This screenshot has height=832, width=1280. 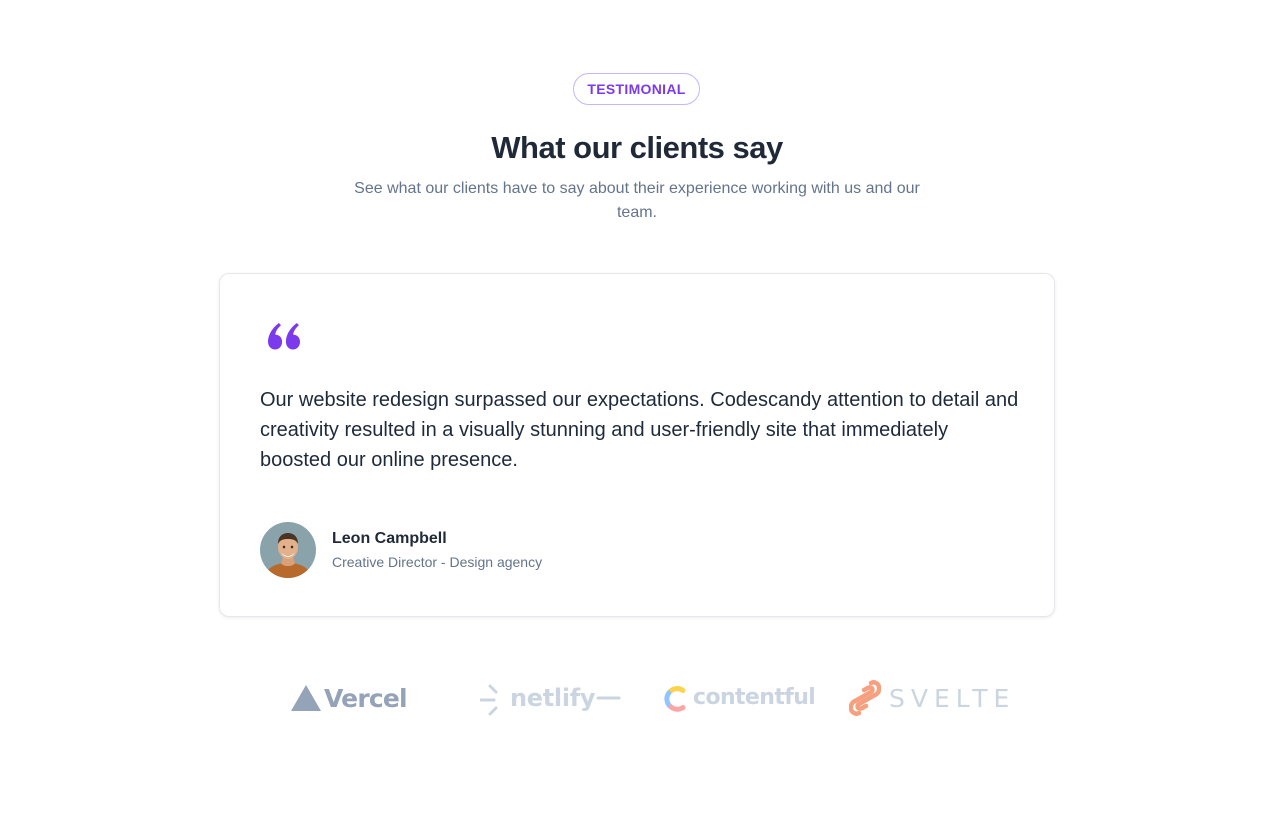 What do you see at coordinates (366, 698) in the screenshot?
I see `vercel-logo-text: Vercel` at bounding box center [366, 698].